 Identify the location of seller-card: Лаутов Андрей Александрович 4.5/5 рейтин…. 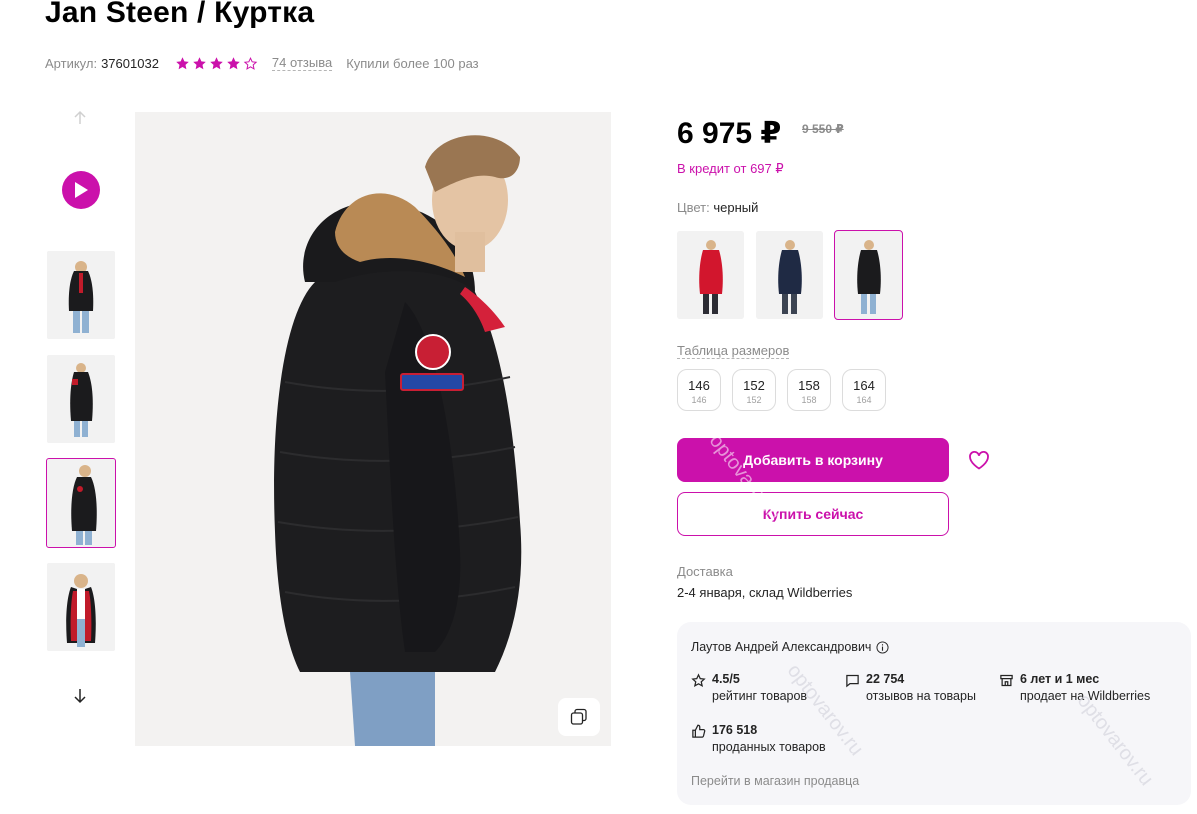
(934, 713).